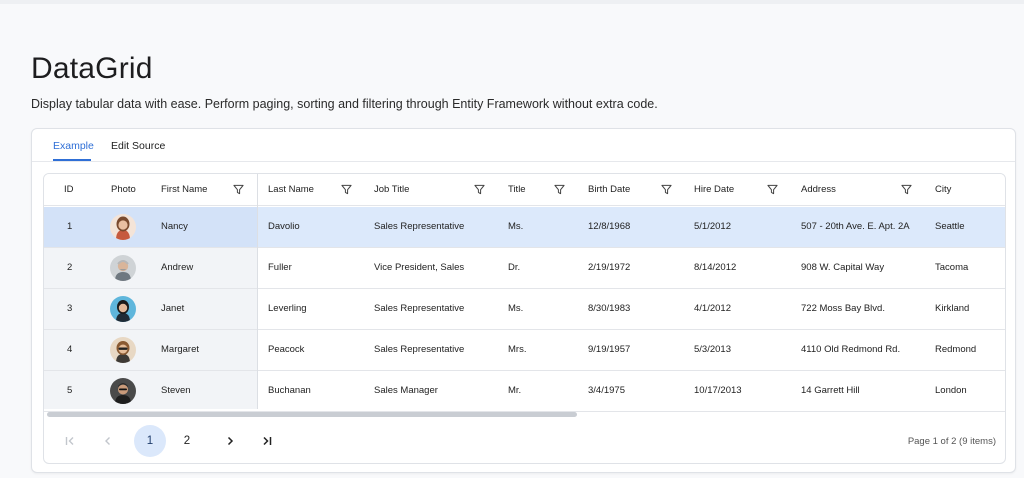  What do you see at coordinates (286, 349) in the screenshot?
I see `cell-last-name: Peacock` at bounding box center [286, 349].